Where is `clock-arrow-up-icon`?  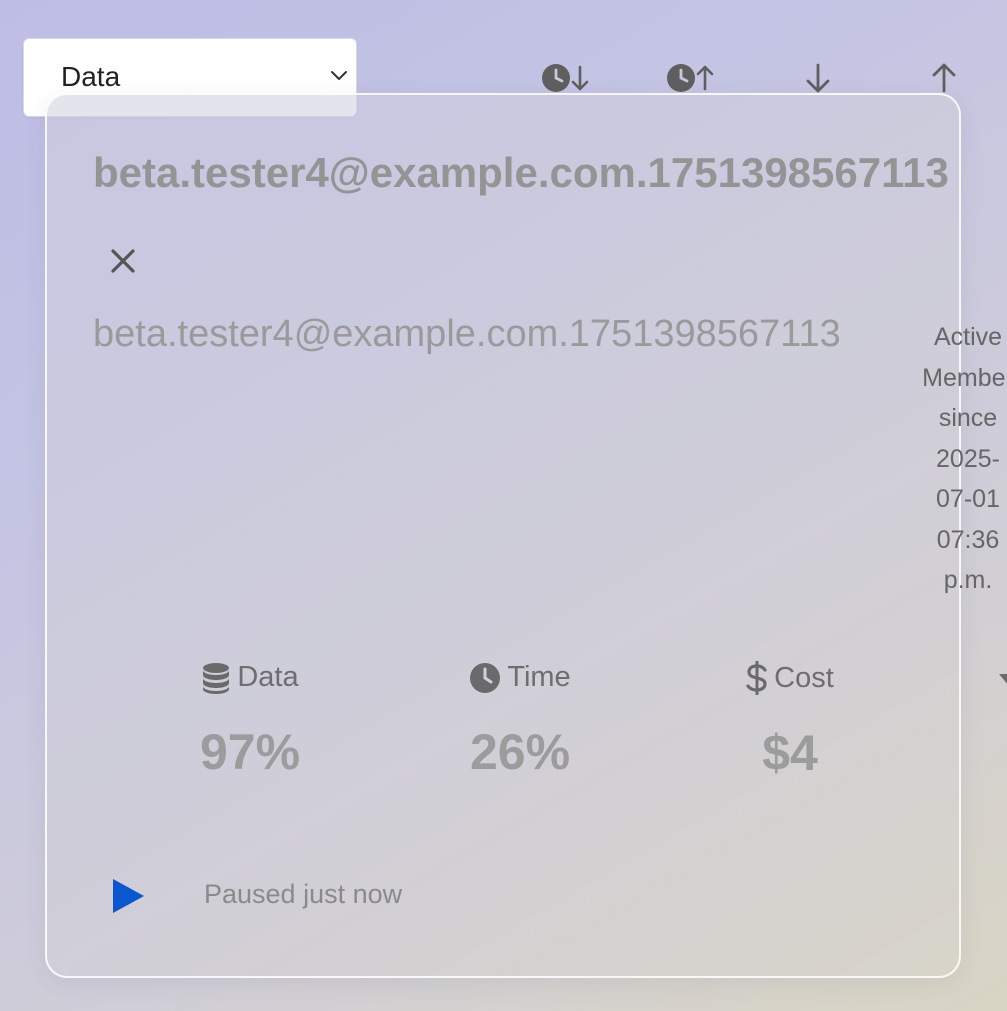
clock-arrow-up-icon is located at coordinates (690, 78).